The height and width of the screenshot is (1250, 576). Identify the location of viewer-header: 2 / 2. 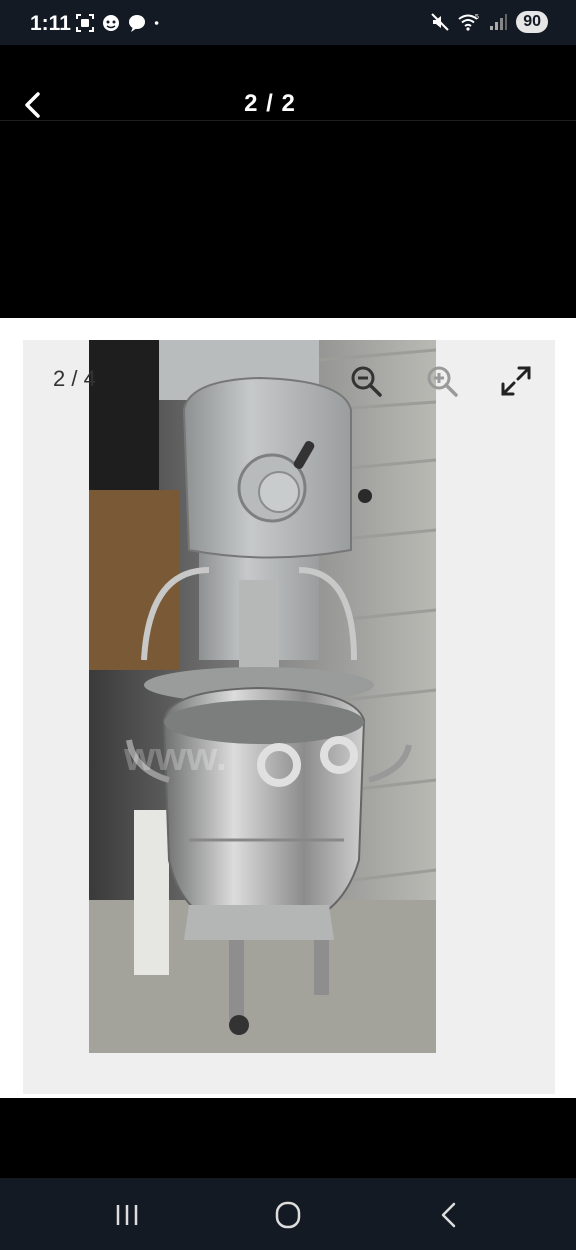
(288, 83).